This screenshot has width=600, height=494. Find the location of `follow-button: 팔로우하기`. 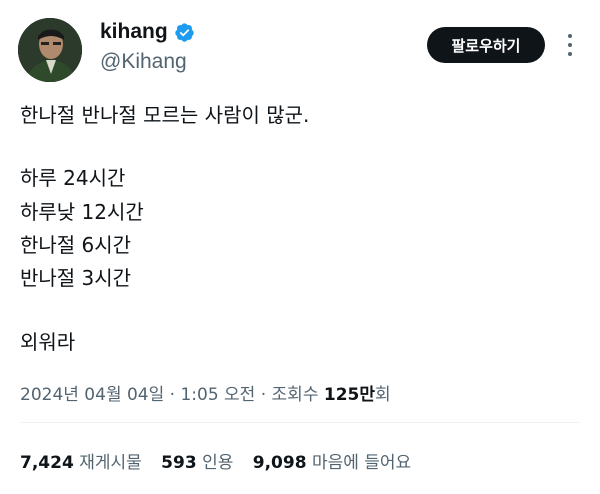

follow-button: 팔로우하기 is located at coordinates (486, 45).